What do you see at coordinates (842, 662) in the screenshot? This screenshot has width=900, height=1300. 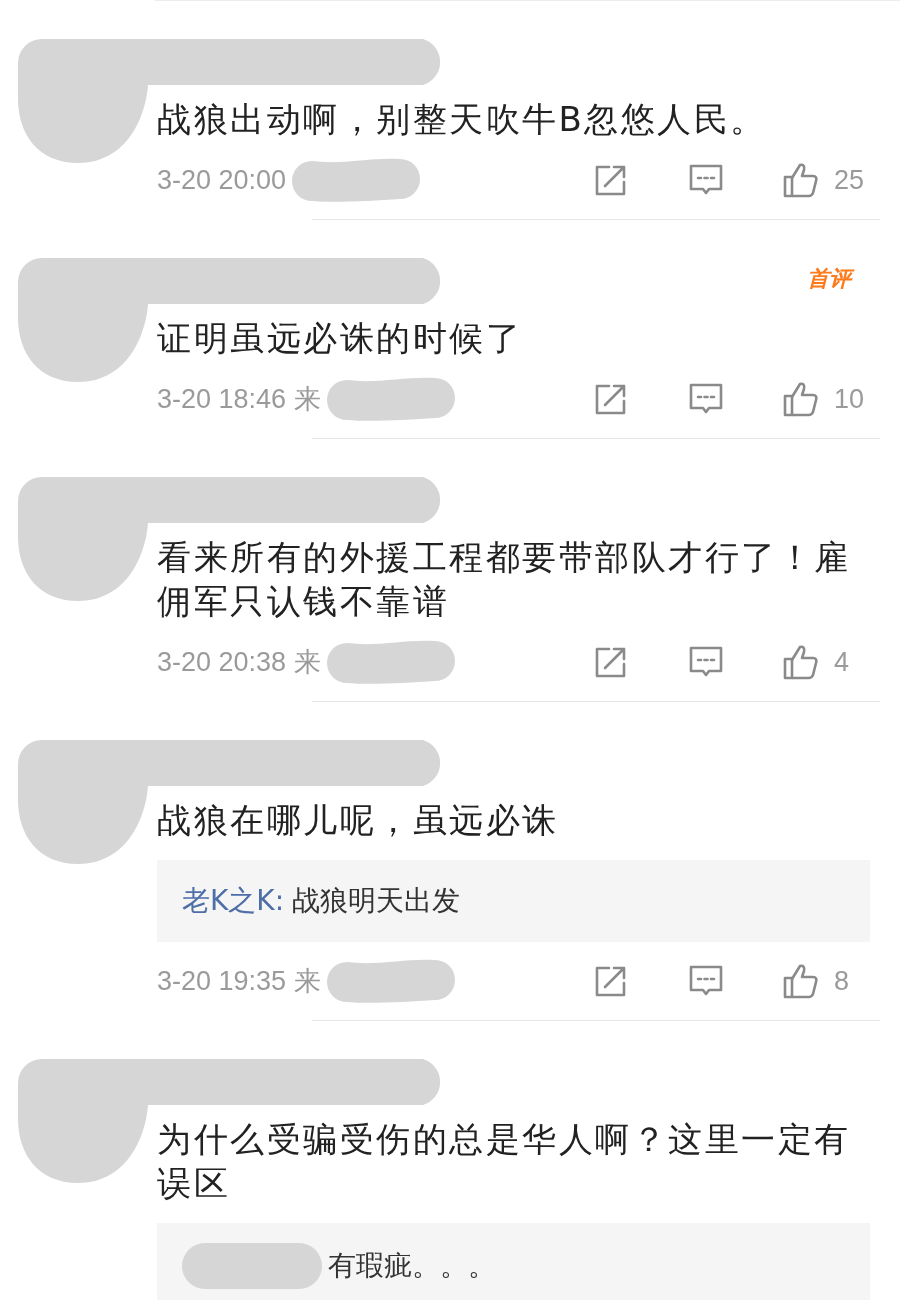 I see `like-count: 4` at bounding box center [842, 662].